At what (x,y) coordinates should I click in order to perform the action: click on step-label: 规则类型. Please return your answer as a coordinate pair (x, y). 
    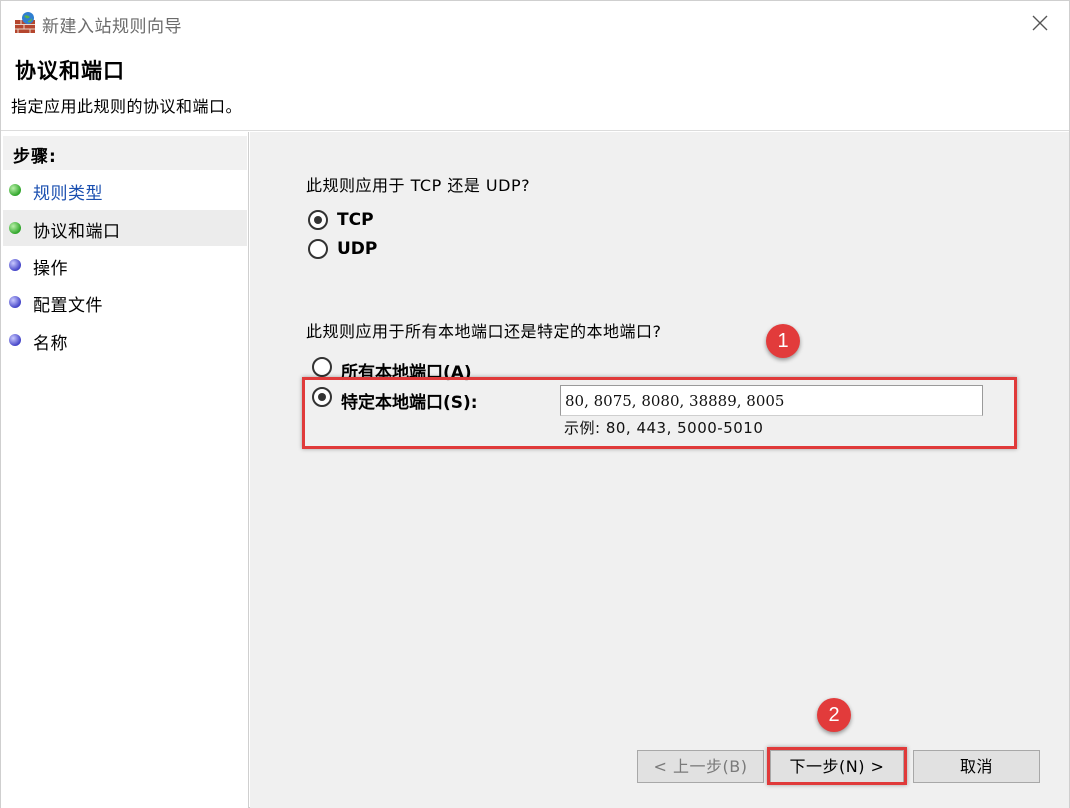
    Looking at the image, I should click on (68, 194).